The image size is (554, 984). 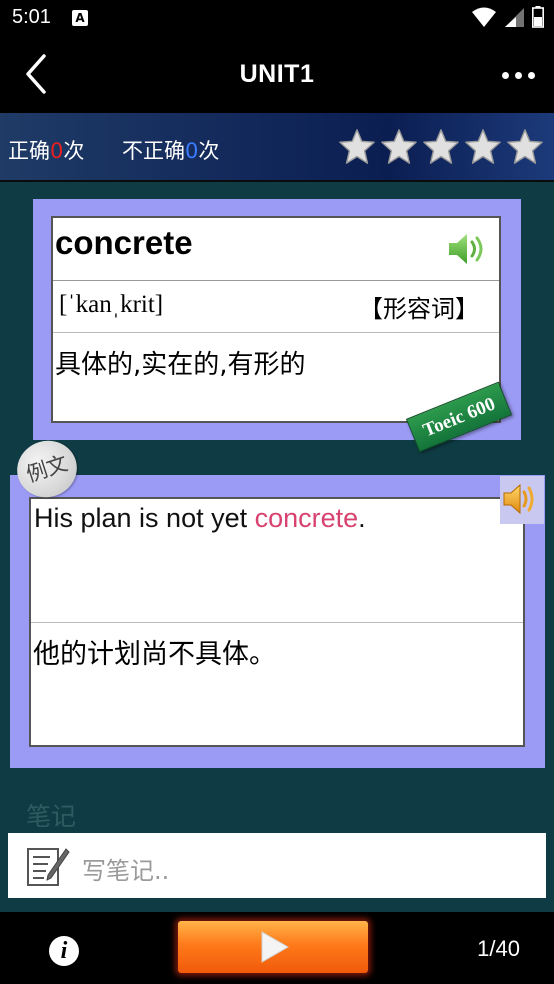 What do you see at coordinates (192, 151) in the screenshot?
I see `incorrect-number: 0` at bounding box center [192, 151].